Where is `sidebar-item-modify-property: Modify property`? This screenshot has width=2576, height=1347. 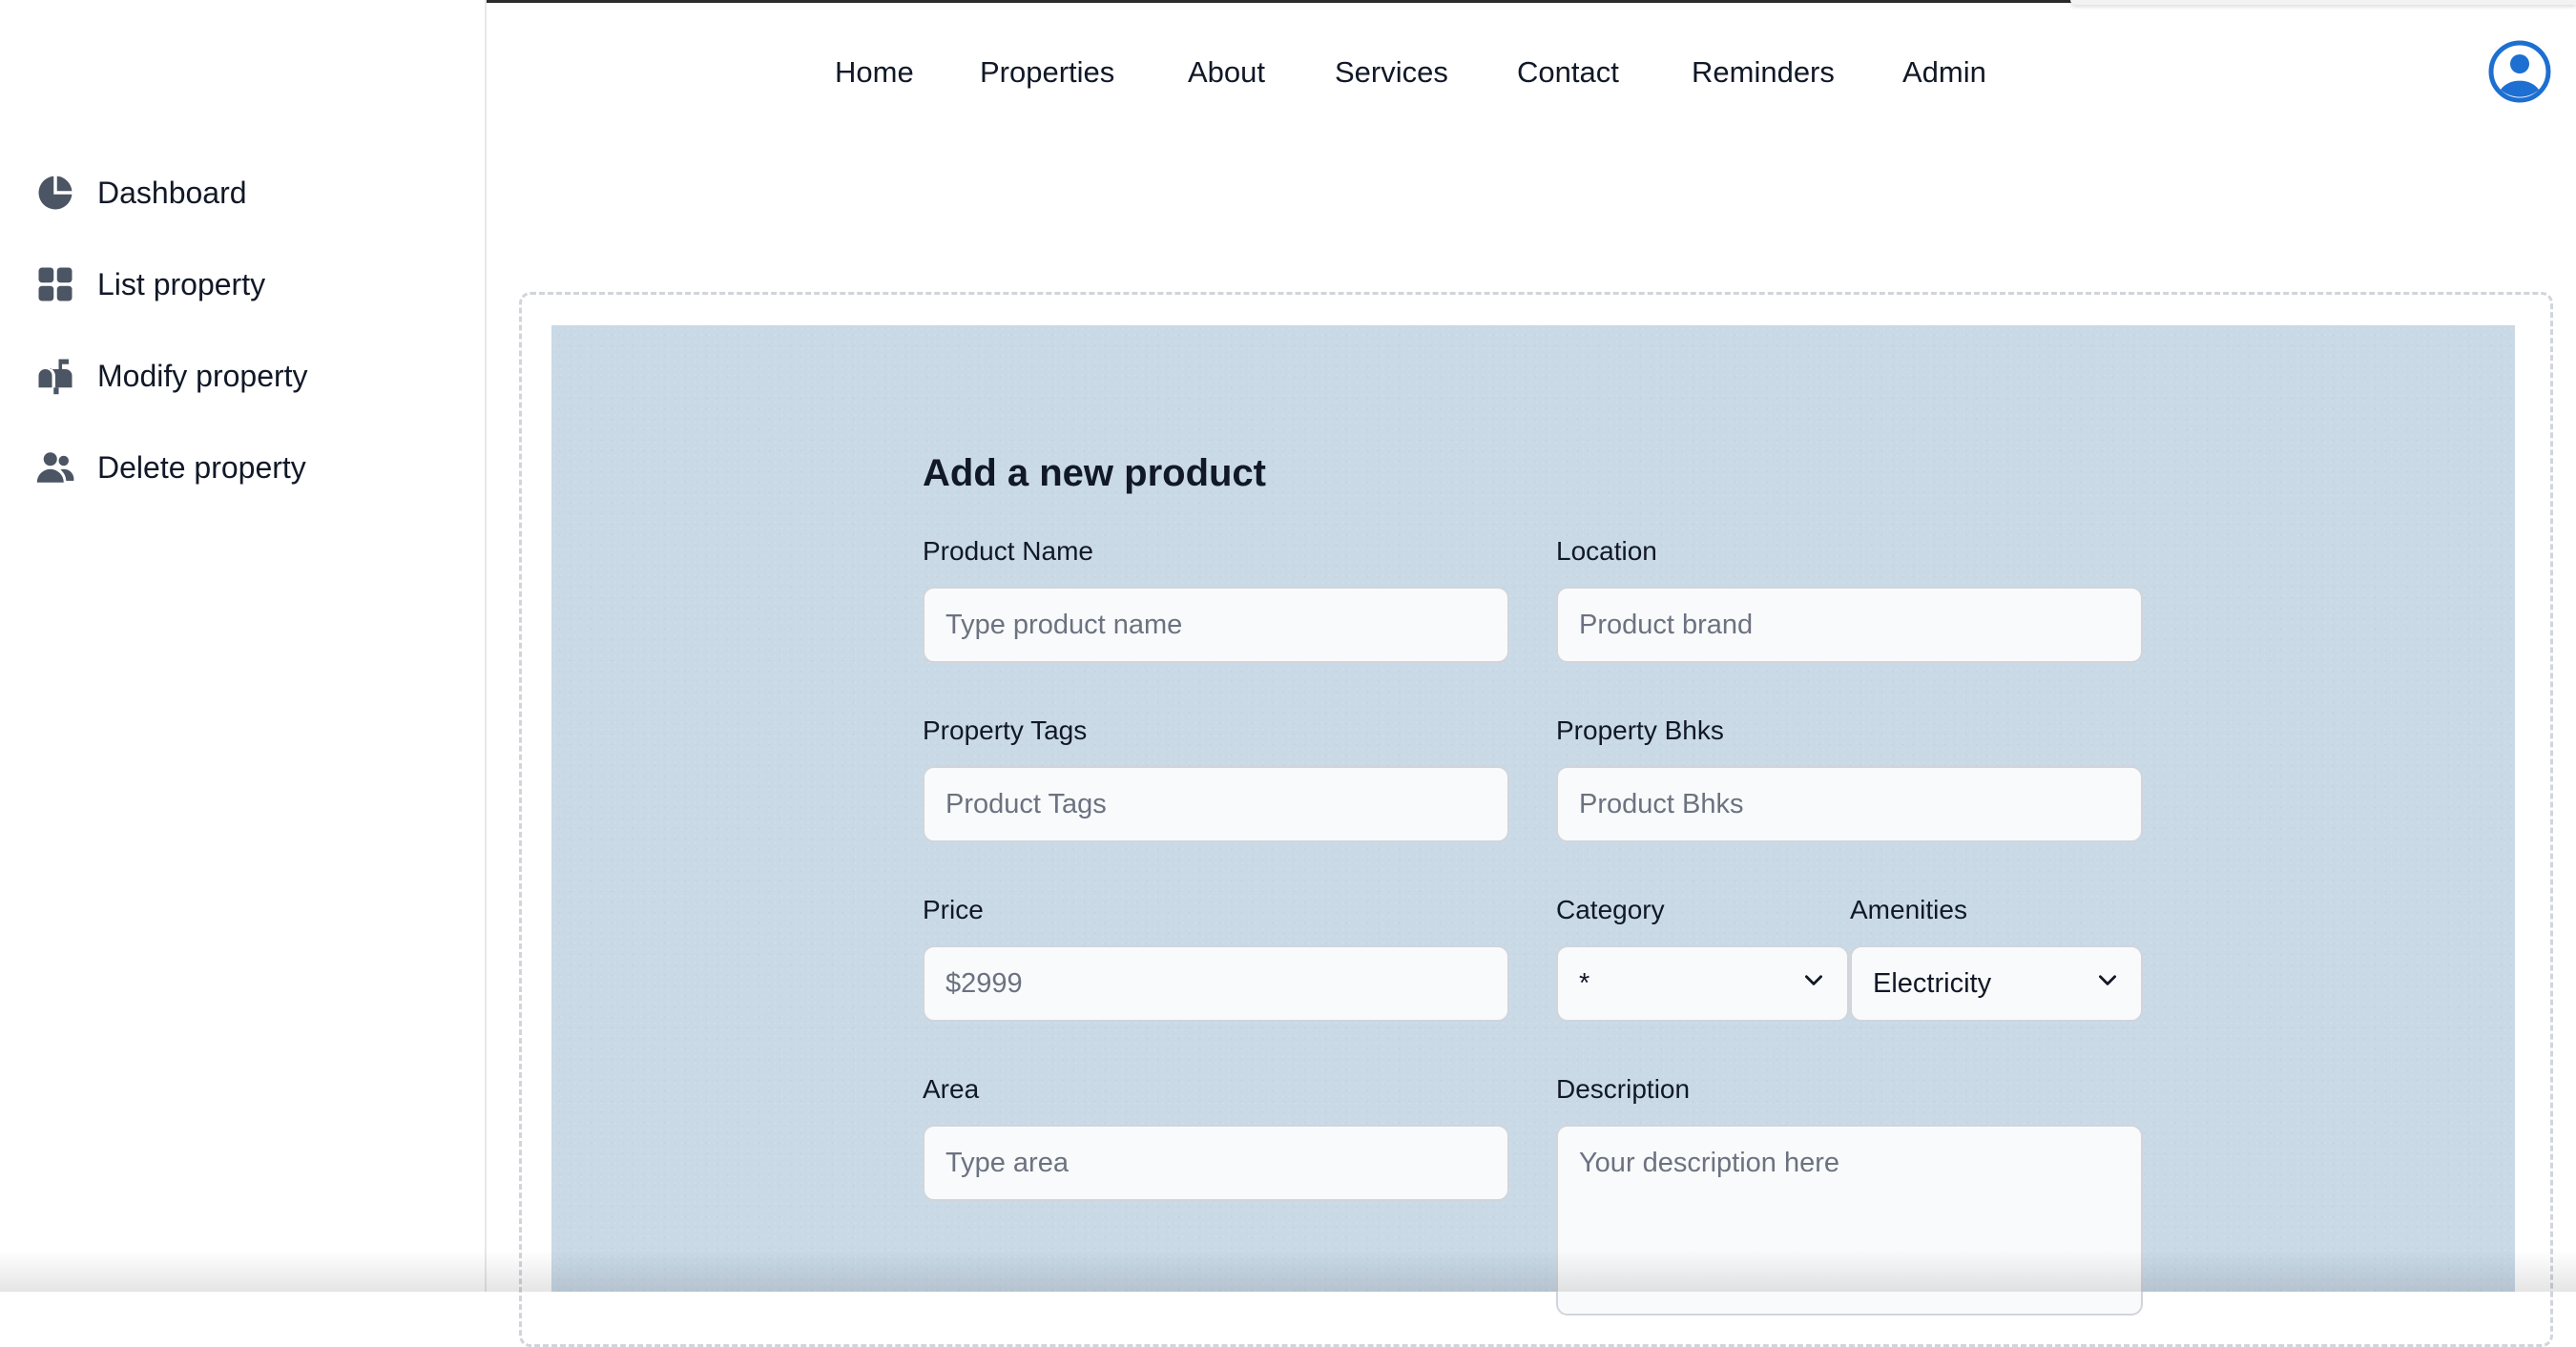 sidebar-item-modify-property: Modify property is located at coordinates (171, 376).